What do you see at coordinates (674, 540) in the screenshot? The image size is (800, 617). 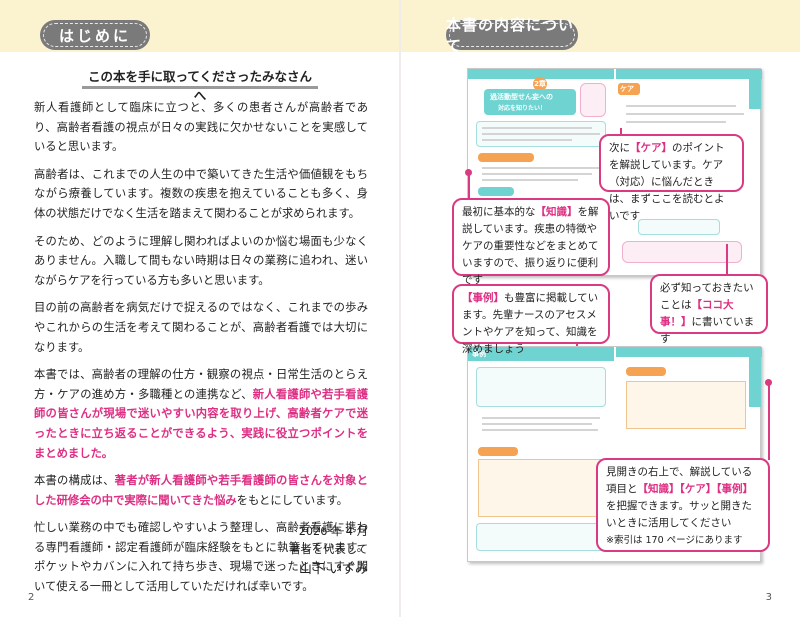 I see `index-note: ※索引は 170 ページにあります` at bounding box center [674, 540].